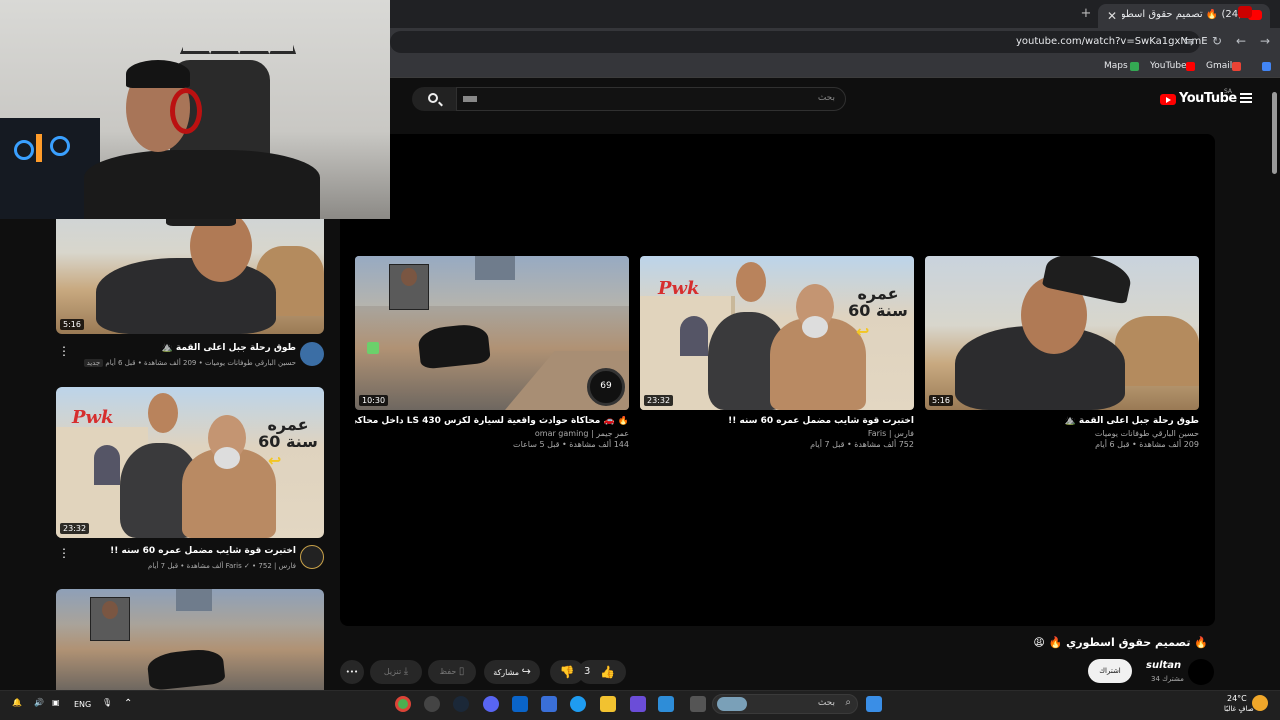  What do you see at coordinates (1274, 133) in the screenshot?
I see `scrollbar-thumb` at bounding box center [1274, 133].